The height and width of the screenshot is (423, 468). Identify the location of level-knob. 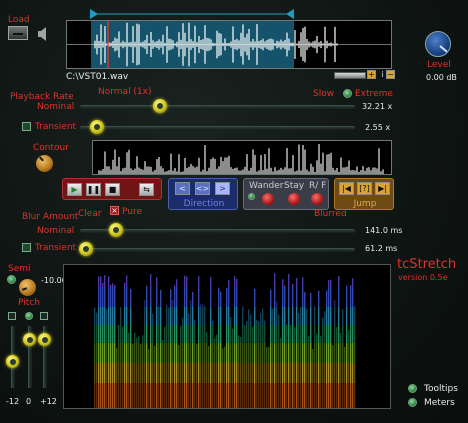
(438, 44).